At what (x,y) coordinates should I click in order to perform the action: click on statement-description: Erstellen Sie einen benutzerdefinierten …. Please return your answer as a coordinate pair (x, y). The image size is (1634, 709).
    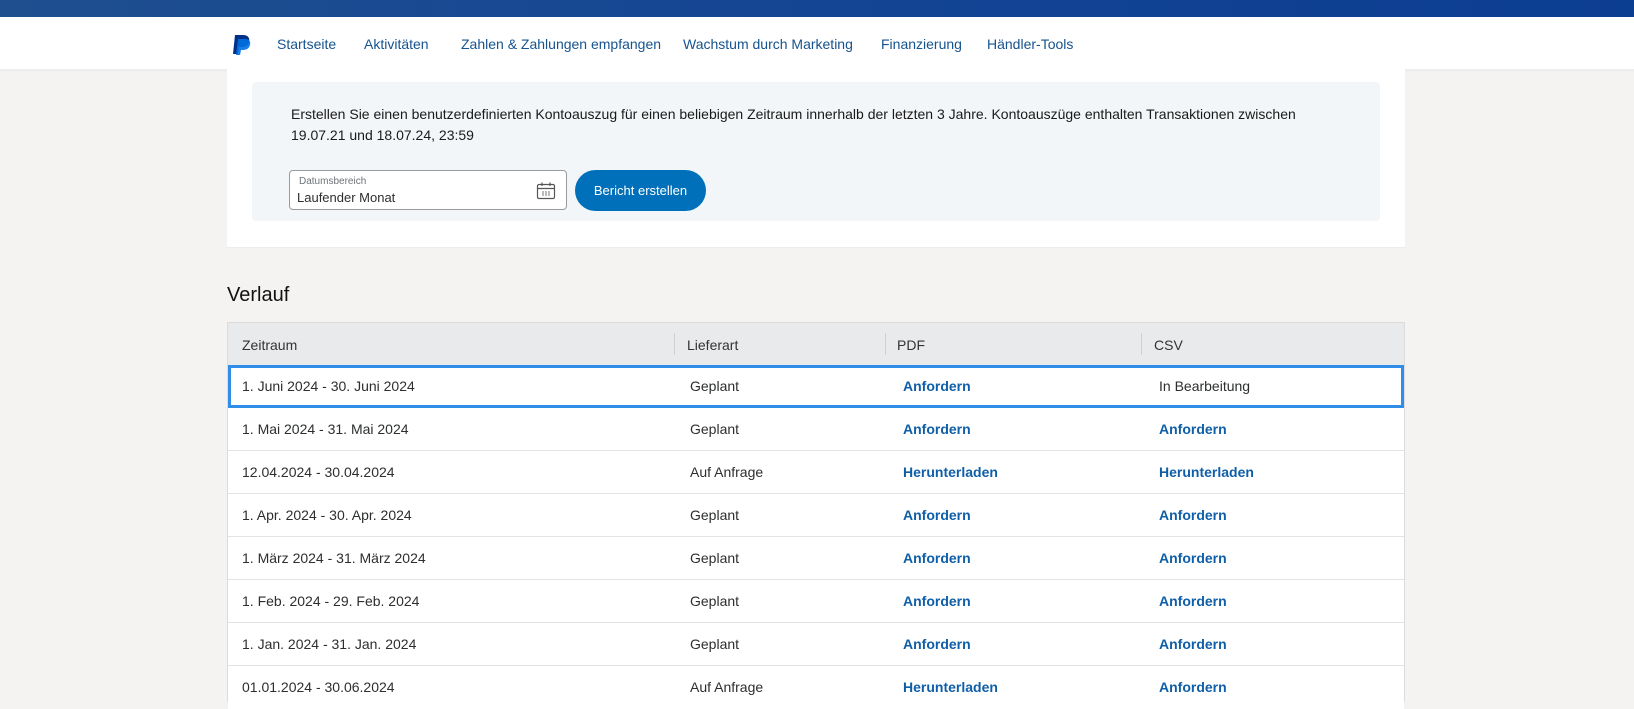
    Looking at the image, I should click on (793, 124).